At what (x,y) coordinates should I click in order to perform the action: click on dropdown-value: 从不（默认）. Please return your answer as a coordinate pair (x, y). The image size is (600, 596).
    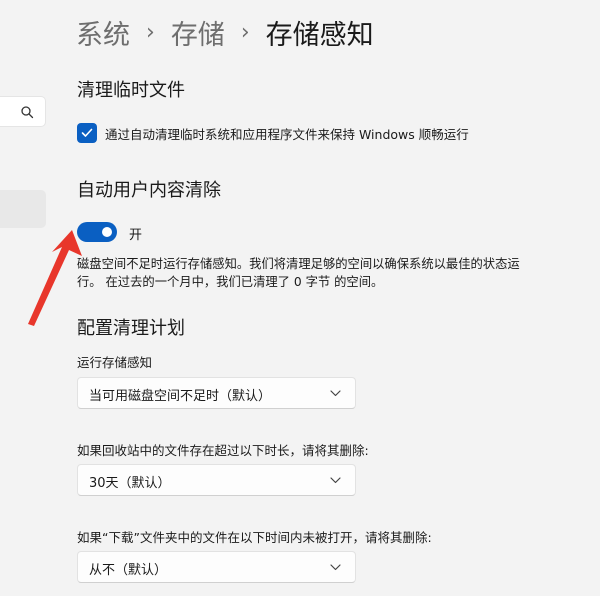
    Looking at the image, I should click on (128, 570).